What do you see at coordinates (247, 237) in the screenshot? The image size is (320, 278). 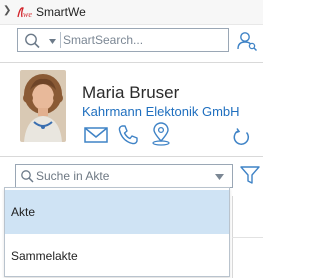 I see `panel-border` at bounding box center [247, 237].